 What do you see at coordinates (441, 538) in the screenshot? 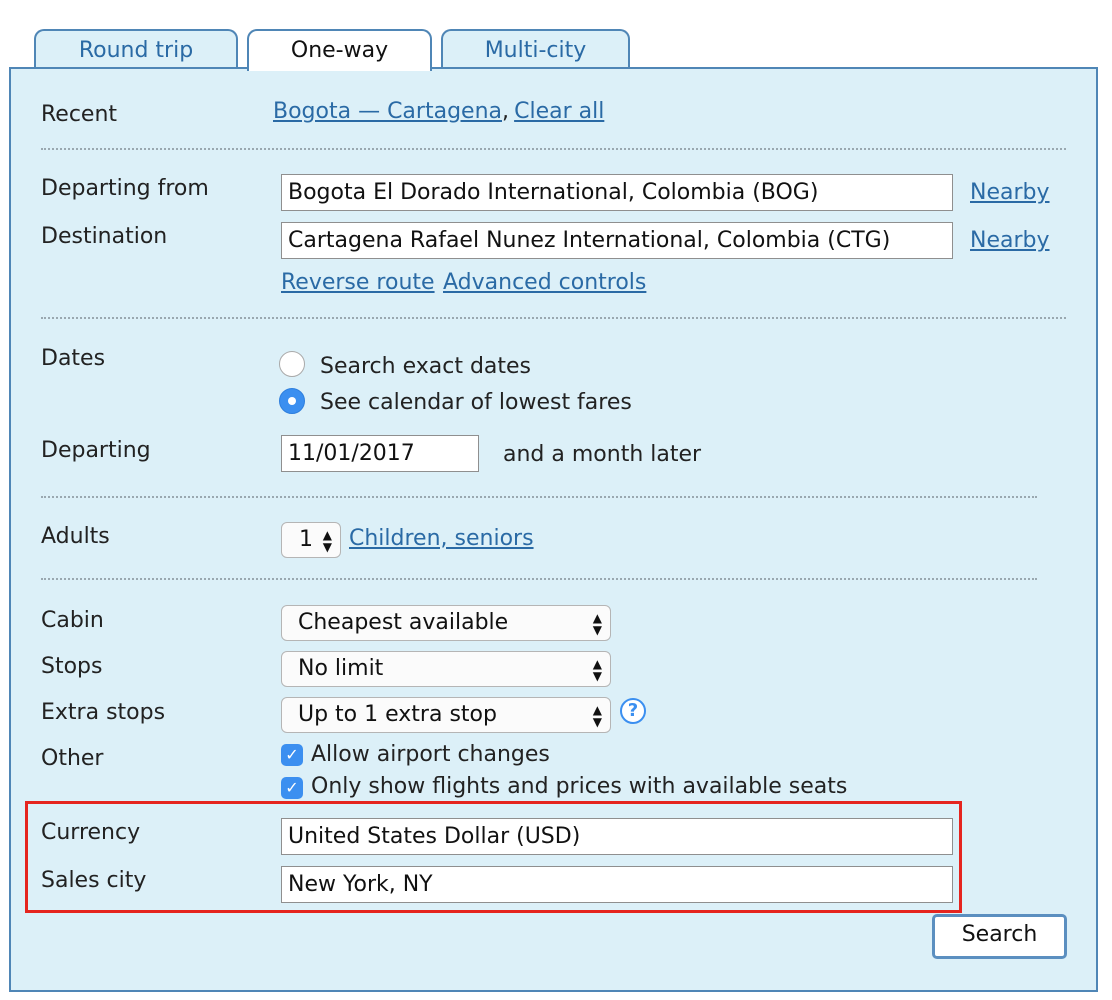
I see `children-seniors-link: Children, seniors` at bounding box center [441, 538].